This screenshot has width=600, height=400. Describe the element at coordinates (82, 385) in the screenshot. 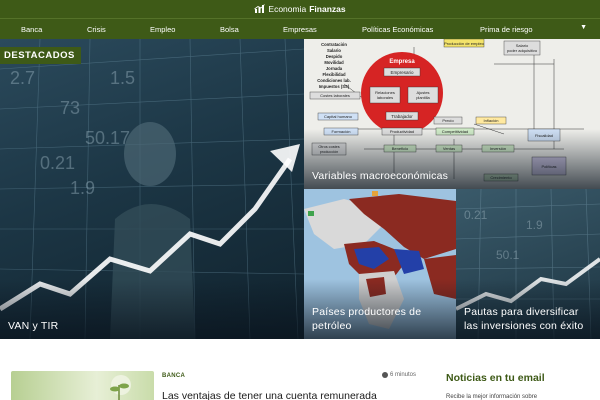

I see `article-thumbnail` at that location.